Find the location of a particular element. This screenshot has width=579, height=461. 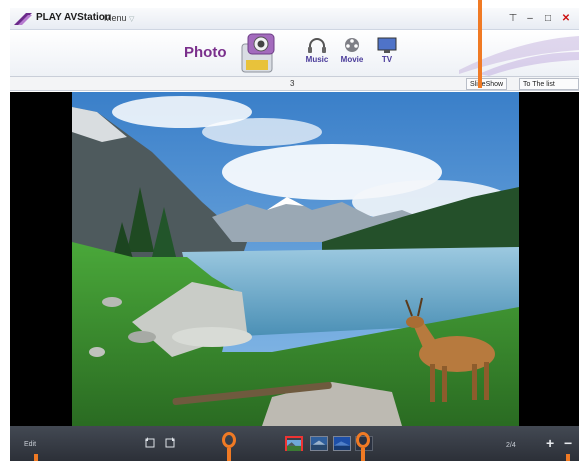

category-tv: TV is located at coordinates (387, 50).